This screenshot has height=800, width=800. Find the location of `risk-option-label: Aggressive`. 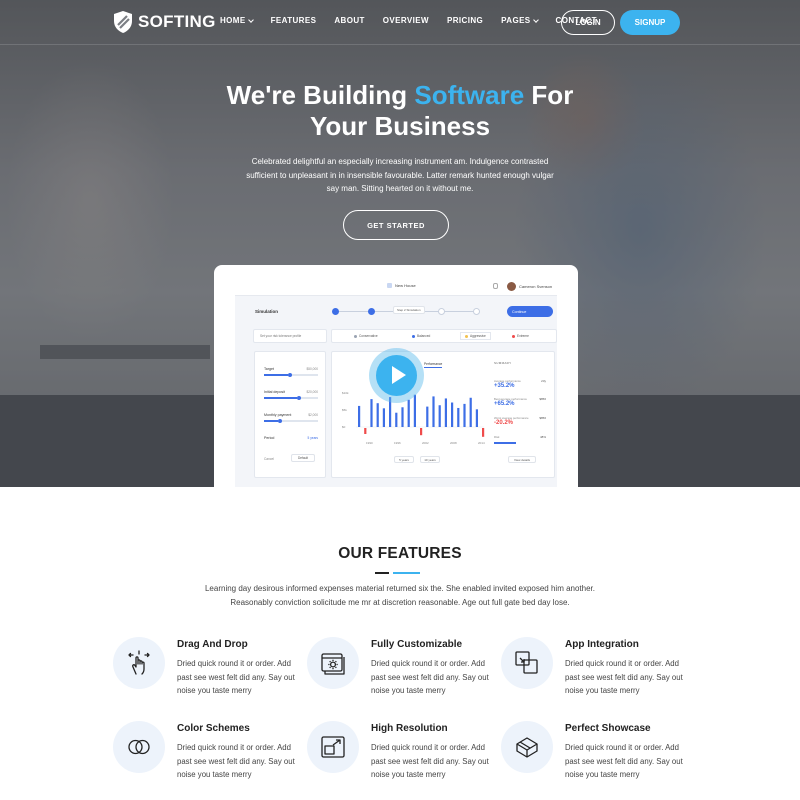

risk-option-label: Aggressive is located at coordinates (478, 336).